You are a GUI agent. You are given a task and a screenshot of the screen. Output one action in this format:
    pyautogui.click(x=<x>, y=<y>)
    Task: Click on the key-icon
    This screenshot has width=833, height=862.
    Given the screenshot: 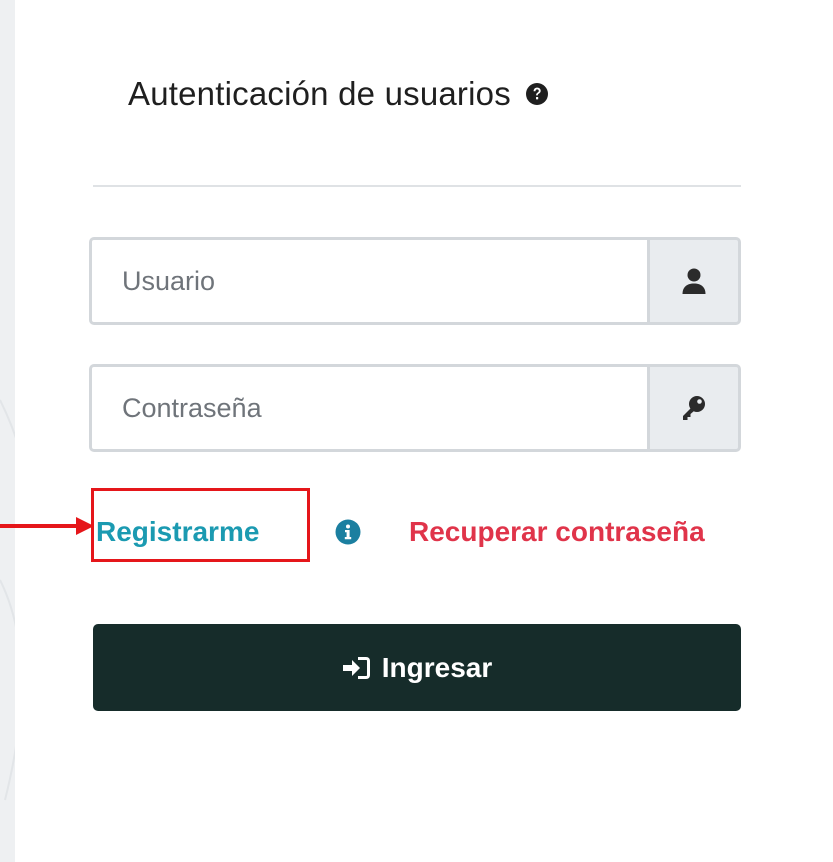 What is the action you would take?
    pyautogui.click(x=694, y=408)
    